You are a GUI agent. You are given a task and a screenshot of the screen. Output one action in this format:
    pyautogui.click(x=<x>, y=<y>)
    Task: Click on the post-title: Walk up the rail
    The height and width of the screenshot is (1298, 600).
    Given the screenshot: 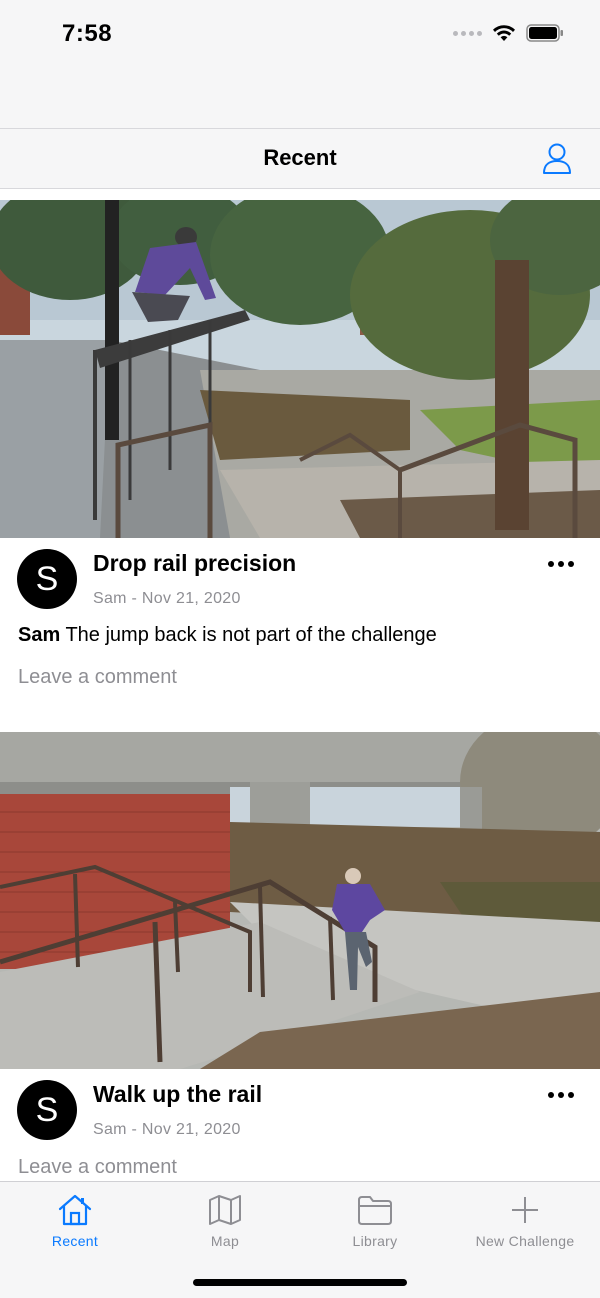 What is the action you would take?
    pyautogui.click(x=177, y=1094)
    